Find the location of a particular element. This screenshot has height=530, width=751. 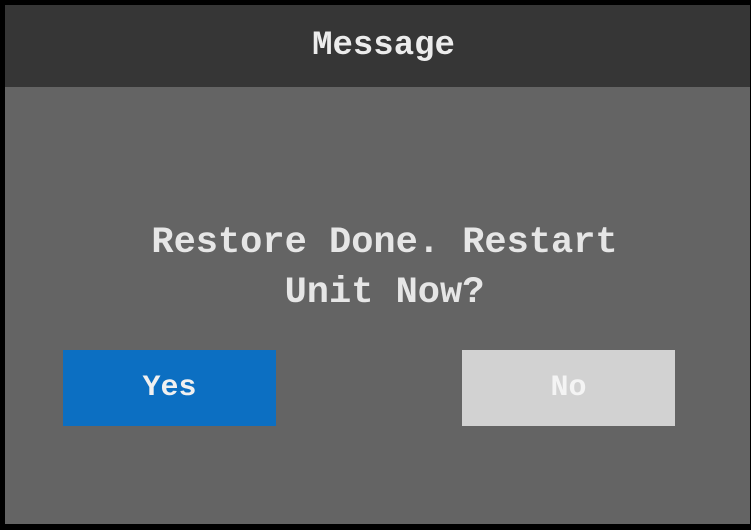

no-button-label: No is located at coordinates (568, 388).